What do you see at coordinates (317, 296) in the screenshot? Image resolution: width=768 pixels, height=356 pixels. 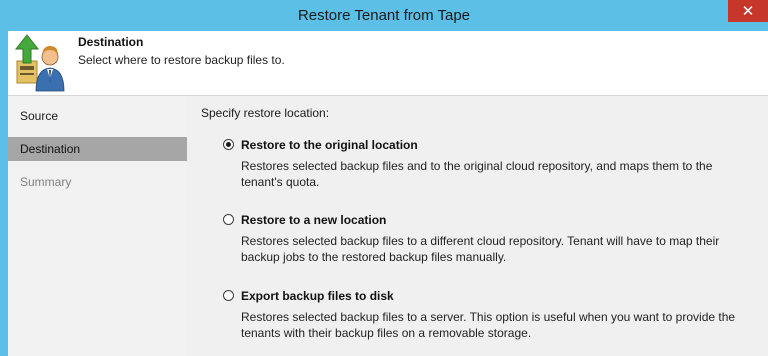 I see `option-label: Export backup files to disk` at bounding box center [317, 296].